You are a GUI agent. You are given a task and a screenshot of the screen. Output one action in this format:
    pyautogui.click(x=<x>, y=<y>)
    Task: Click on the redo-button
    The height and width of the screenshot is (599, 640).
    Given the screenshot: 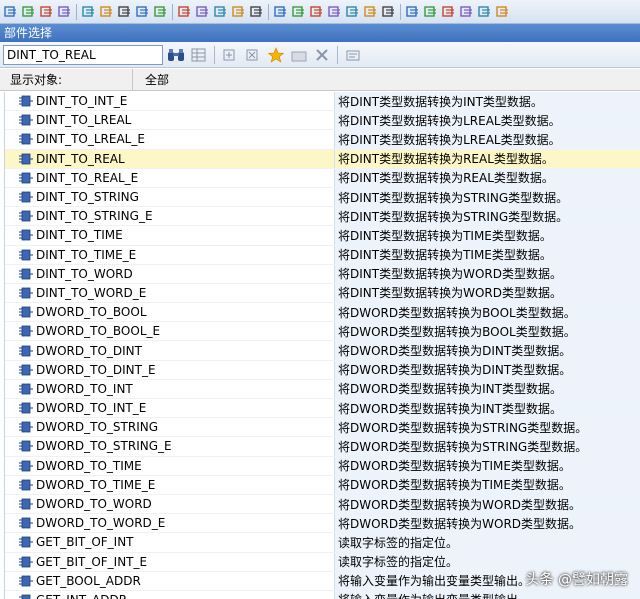 What is the action you would take?
    pyautogui.click(x=142, y=11)
    